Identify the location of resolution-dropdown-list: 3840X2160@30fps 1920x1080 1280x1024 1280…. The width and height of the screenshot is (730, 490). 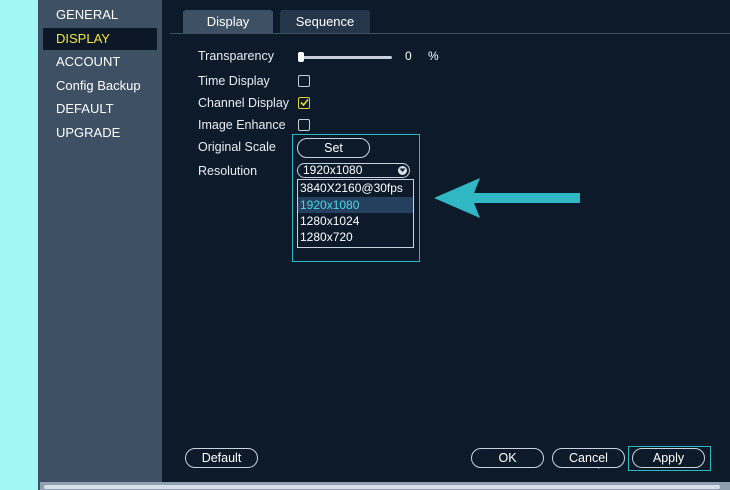
(355, 213).